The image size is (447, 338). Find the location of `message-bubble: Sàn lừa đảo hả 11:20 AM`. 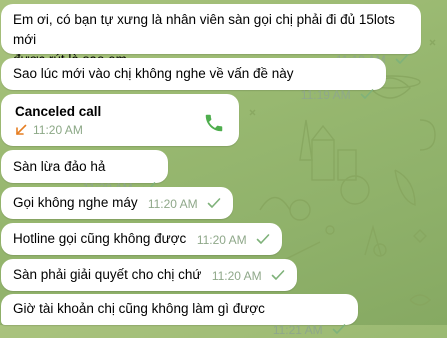

message-bubble: Sàn lừa đảo hả 11:20 AM is located at coordinates (84, 172).